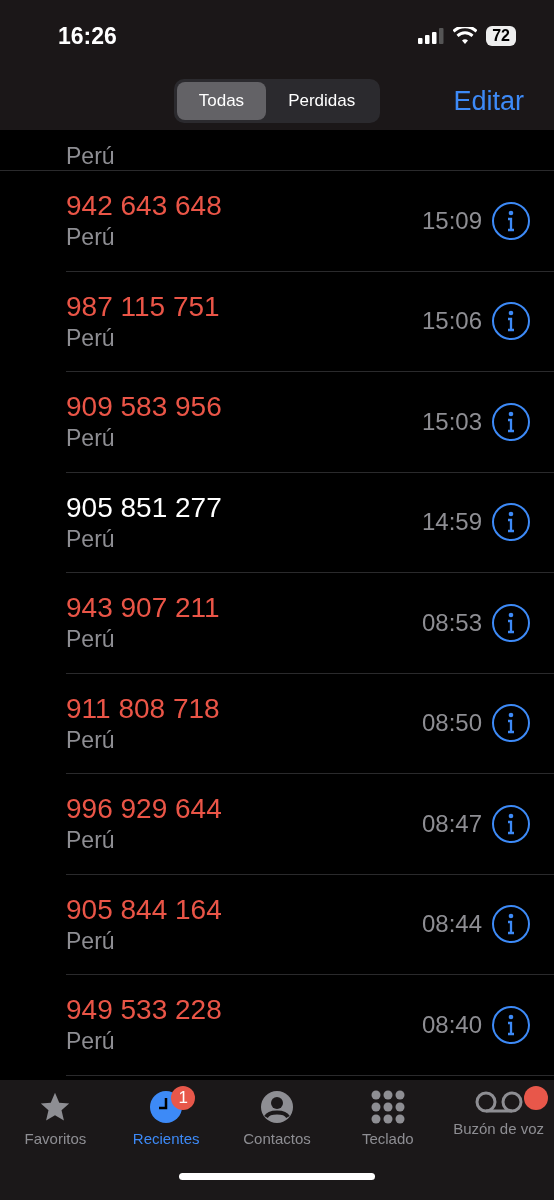 The image size is (554, 1200). I want to click on phone-number: 943 907 211, so click(244, 608).